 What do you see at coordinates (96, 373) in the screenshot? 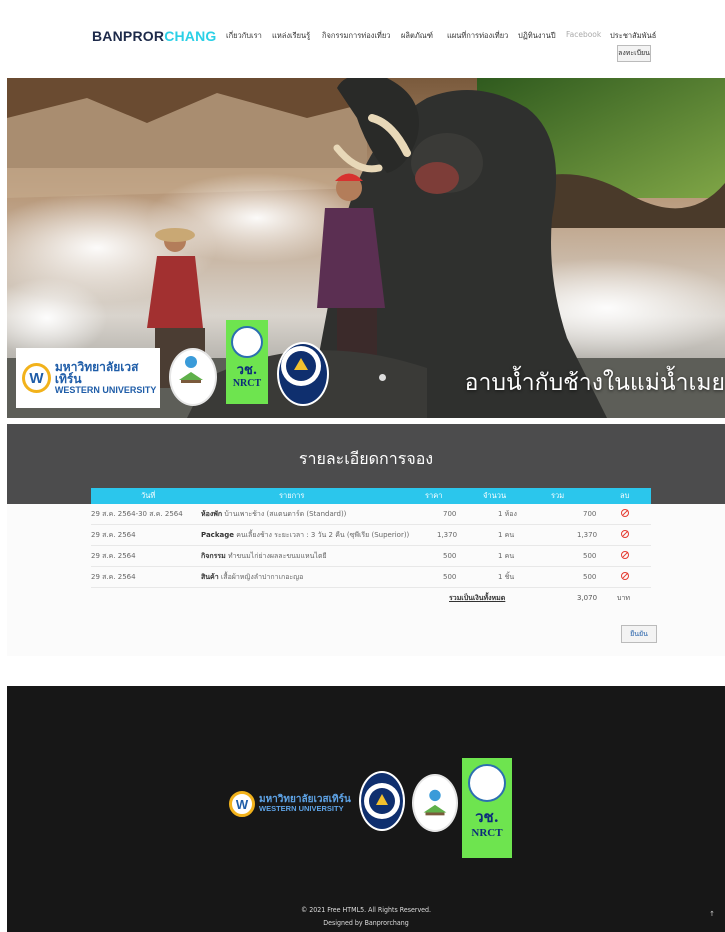
I see `western-university-thai: มหาวิทยาลัยเวสเทิร์น` at bounding box center [96, 373].